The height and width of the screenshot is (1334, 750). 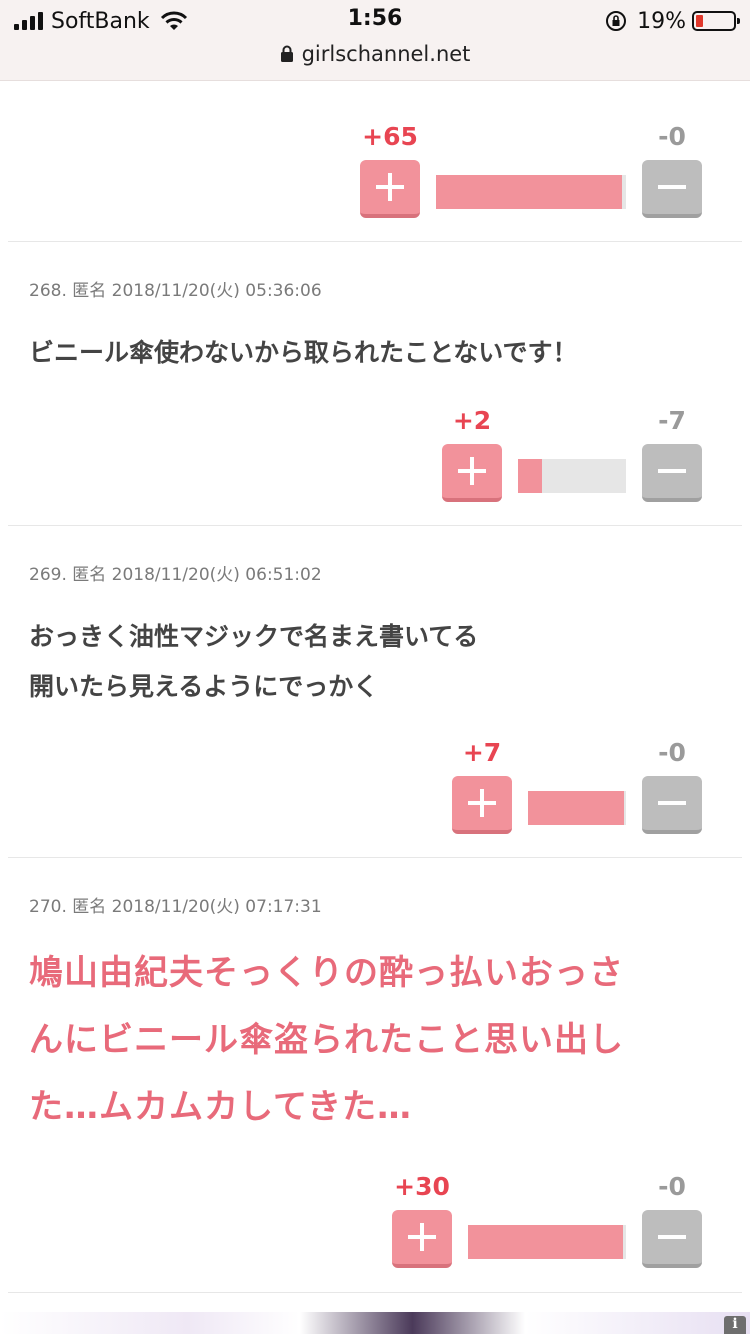 I want to click on comment-text-line: おっきく油性マジックで名まえ書いてる, so click(x=254, y=636).